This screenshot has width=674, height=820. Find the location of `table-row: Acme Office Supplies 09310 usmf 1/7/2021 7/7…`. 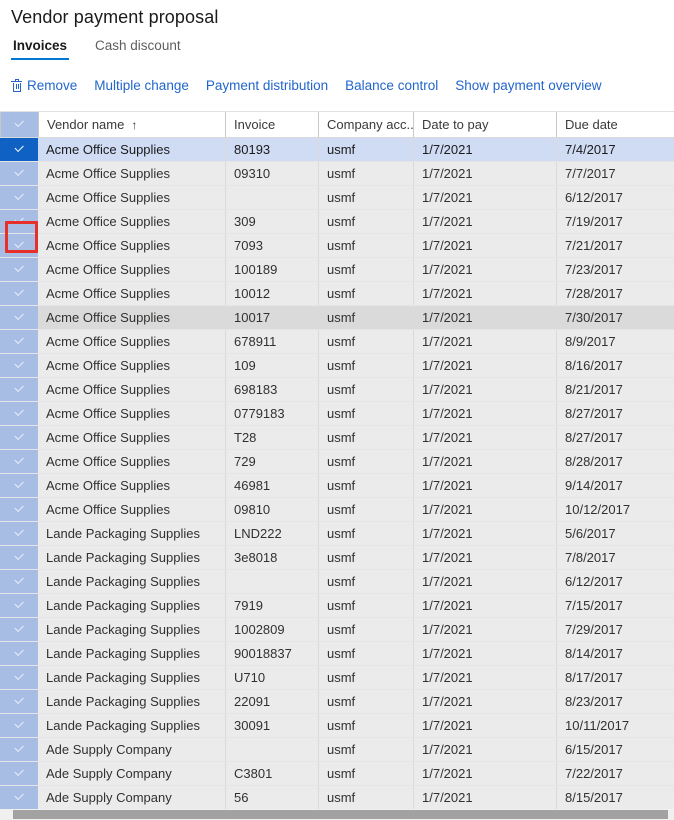

table-row: Acme Office Supplies 09310 usmf 1/7/2021 7/7… is located at coordinates (337, 174).